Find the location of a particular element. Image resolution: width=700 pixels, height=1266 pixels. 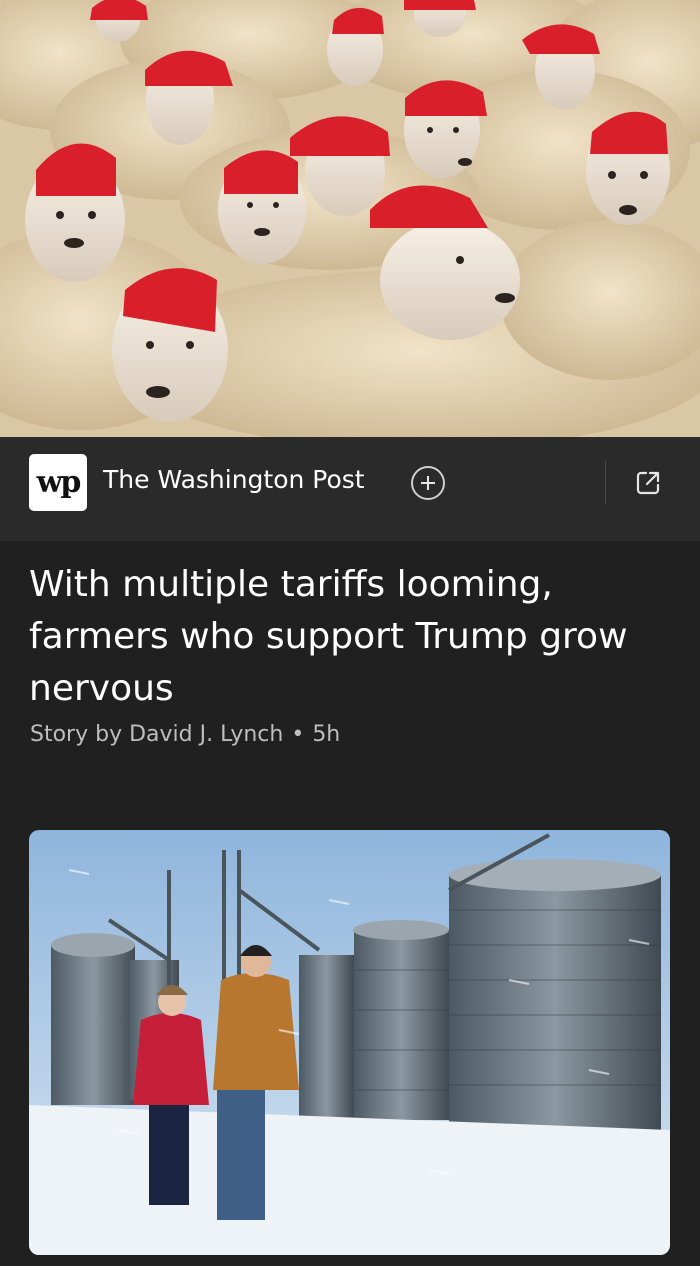

plus-icon is located at coordinates (428, 483).